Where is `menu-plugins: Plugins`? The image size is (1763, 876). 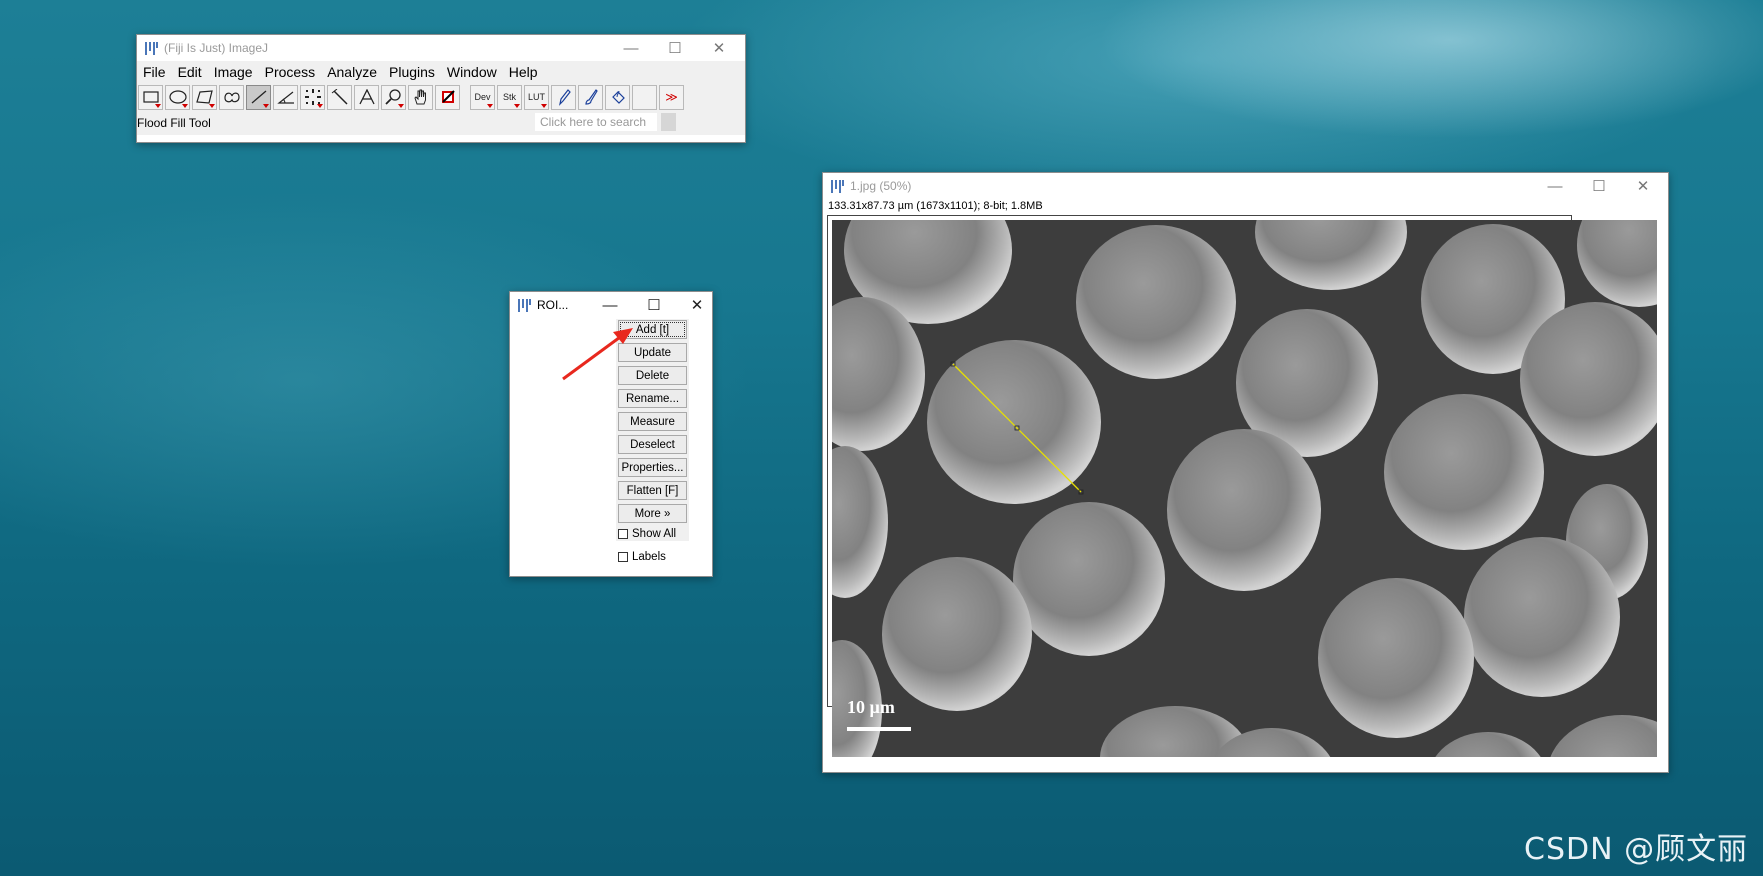
menu-plugins: Plugins is located at coordinates (412, 72).